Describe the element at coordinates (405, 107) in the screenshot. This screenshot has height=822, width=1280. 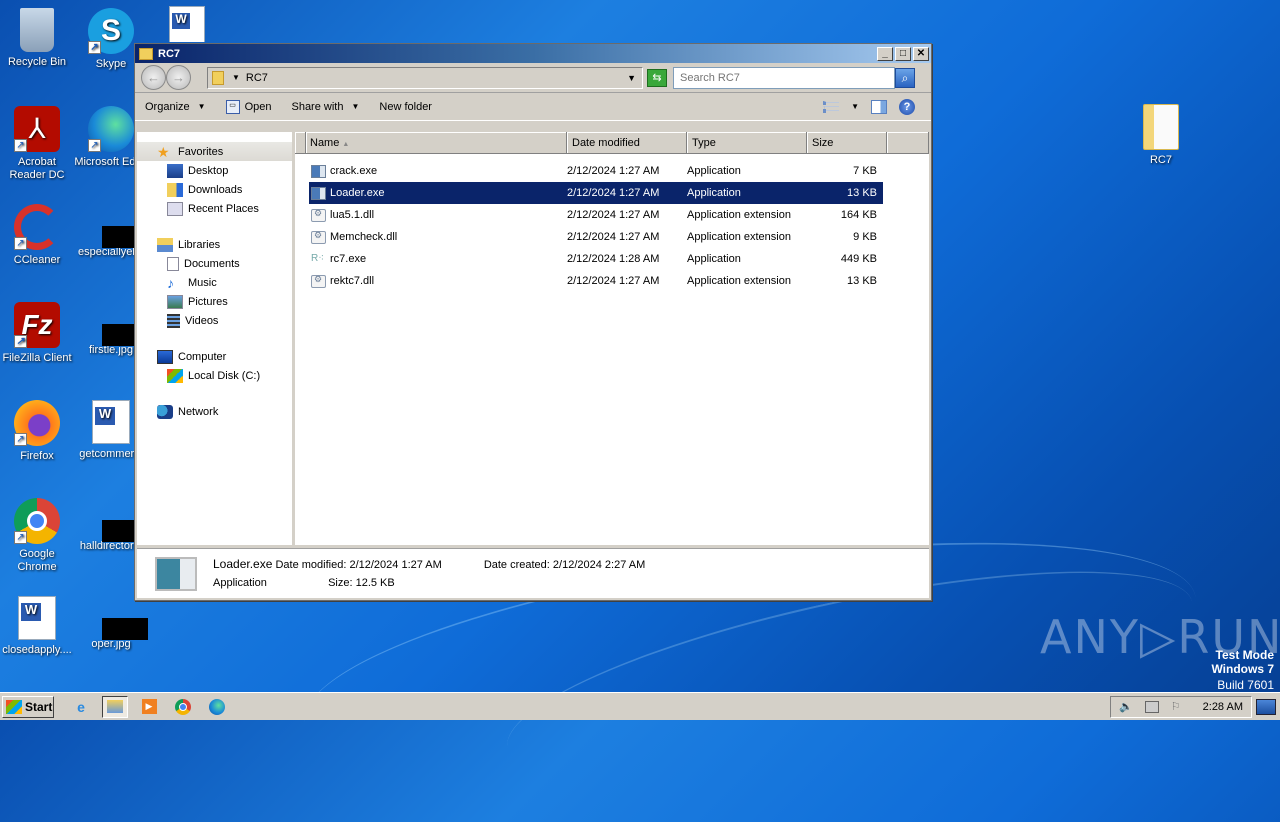
I see `new-folder-button: New folder` at that location.